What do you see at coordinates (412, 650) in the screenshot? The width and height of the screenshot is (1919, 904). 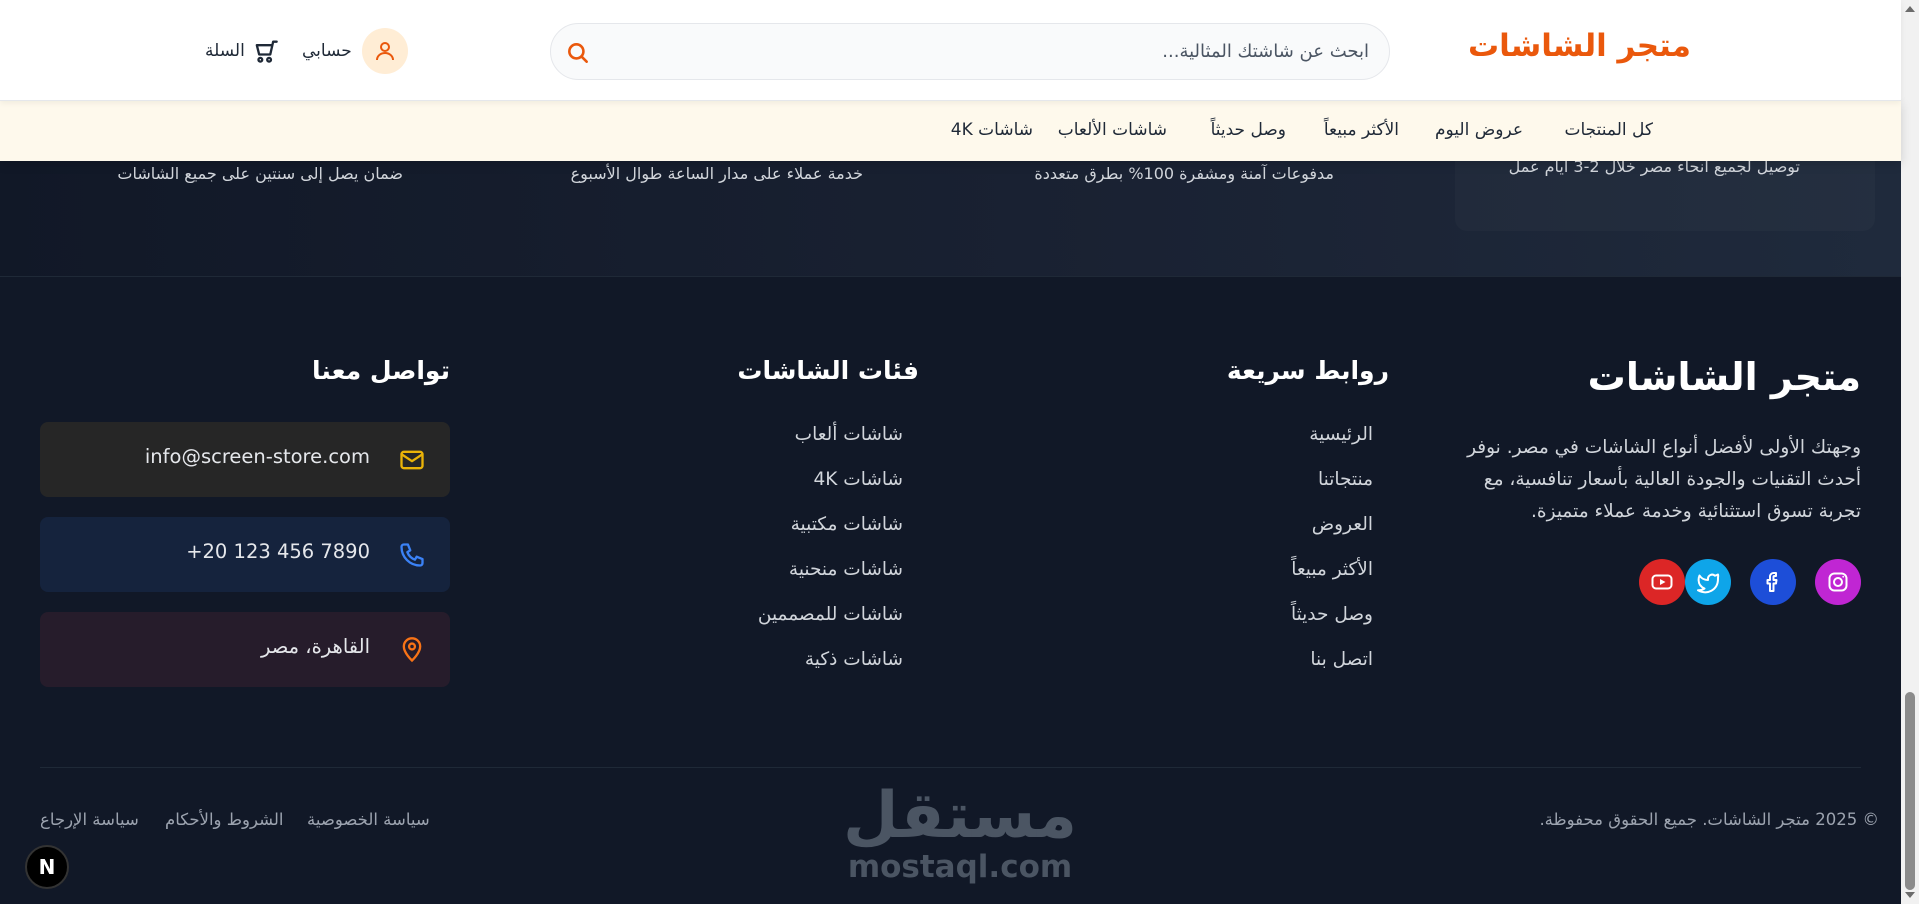 I see `map-pin-icon` at bounding box center [412, 650].